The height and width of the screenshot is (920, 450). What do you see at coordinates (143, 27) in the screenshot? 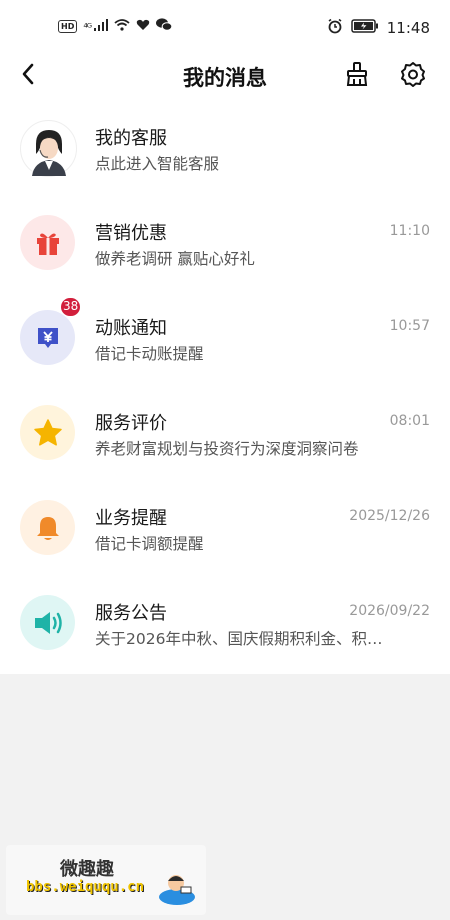
I see `heart-icon` at bounding box center [143, 27].